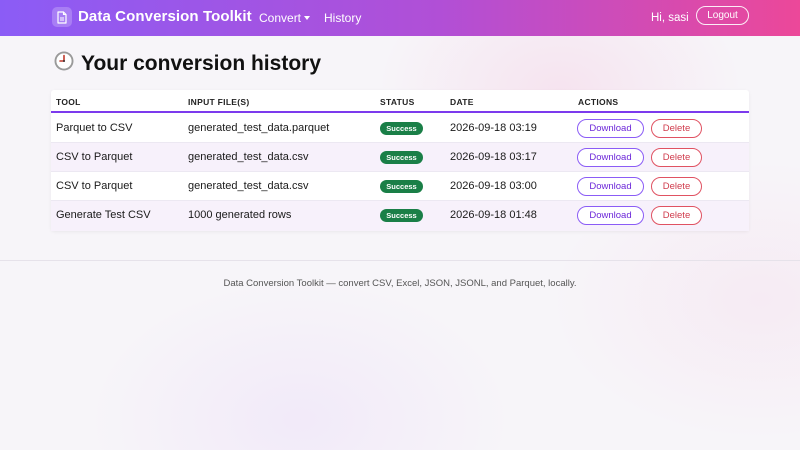  I want to click on nav-convert-label: Convert, so click(280, 18).